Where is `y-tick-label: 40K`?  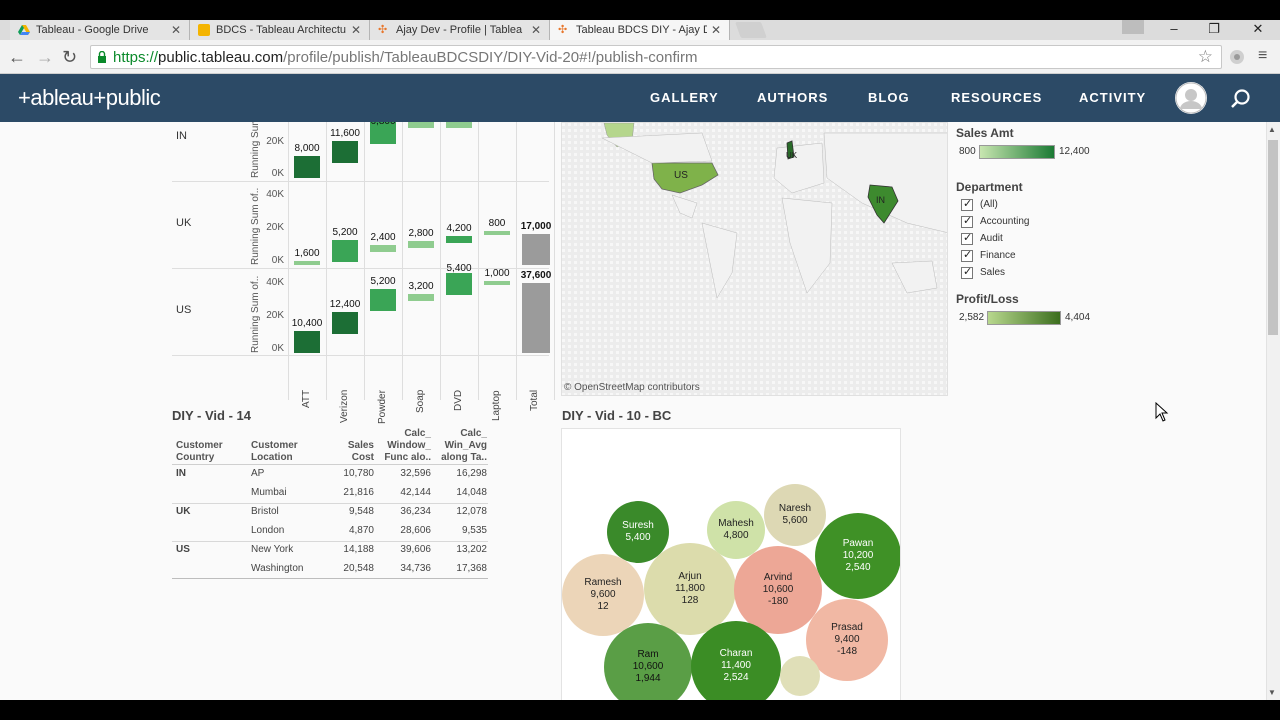
y-tick-label: 40K is located at coordinates (275, 194).